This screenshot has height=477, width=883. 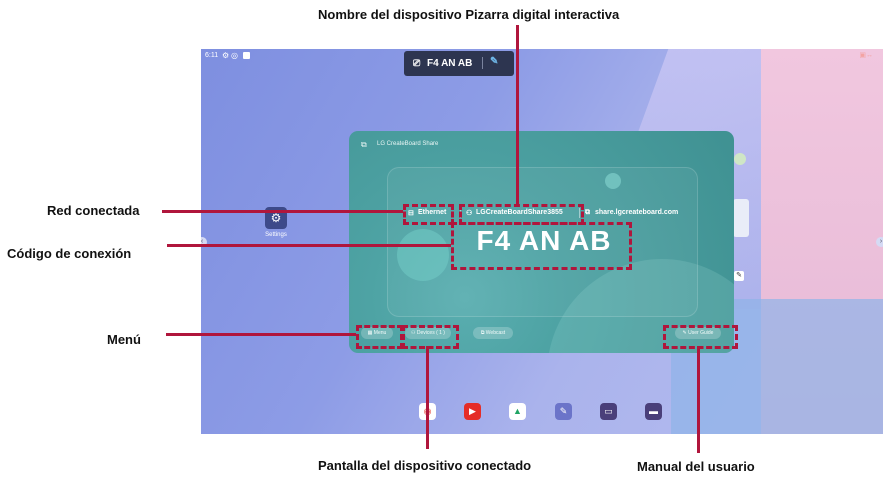 What do you see at coordinates (517, 411) in the screenshot?
I see `drive-icon: ▲` at bounding box center [517, 411].